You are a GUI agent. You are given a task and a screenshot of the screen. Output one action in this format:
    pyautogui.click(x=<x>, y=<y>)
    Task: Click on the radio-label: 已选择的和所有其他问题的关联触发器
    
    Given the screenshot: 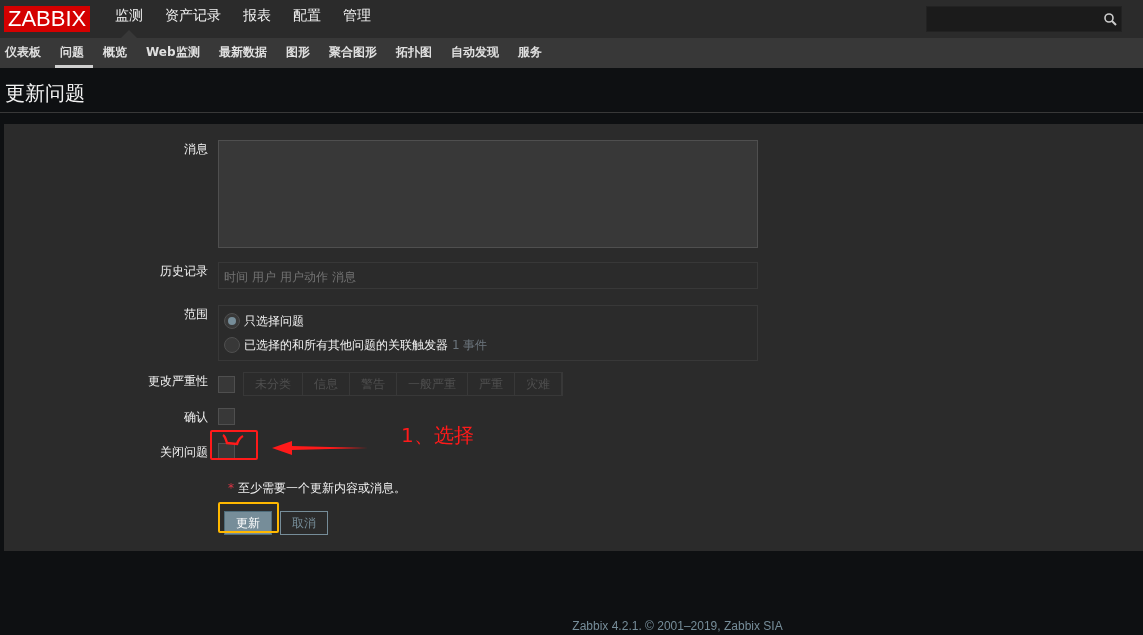 What is the action you would take?
    pyautogui.click(x=346, y=345)
    